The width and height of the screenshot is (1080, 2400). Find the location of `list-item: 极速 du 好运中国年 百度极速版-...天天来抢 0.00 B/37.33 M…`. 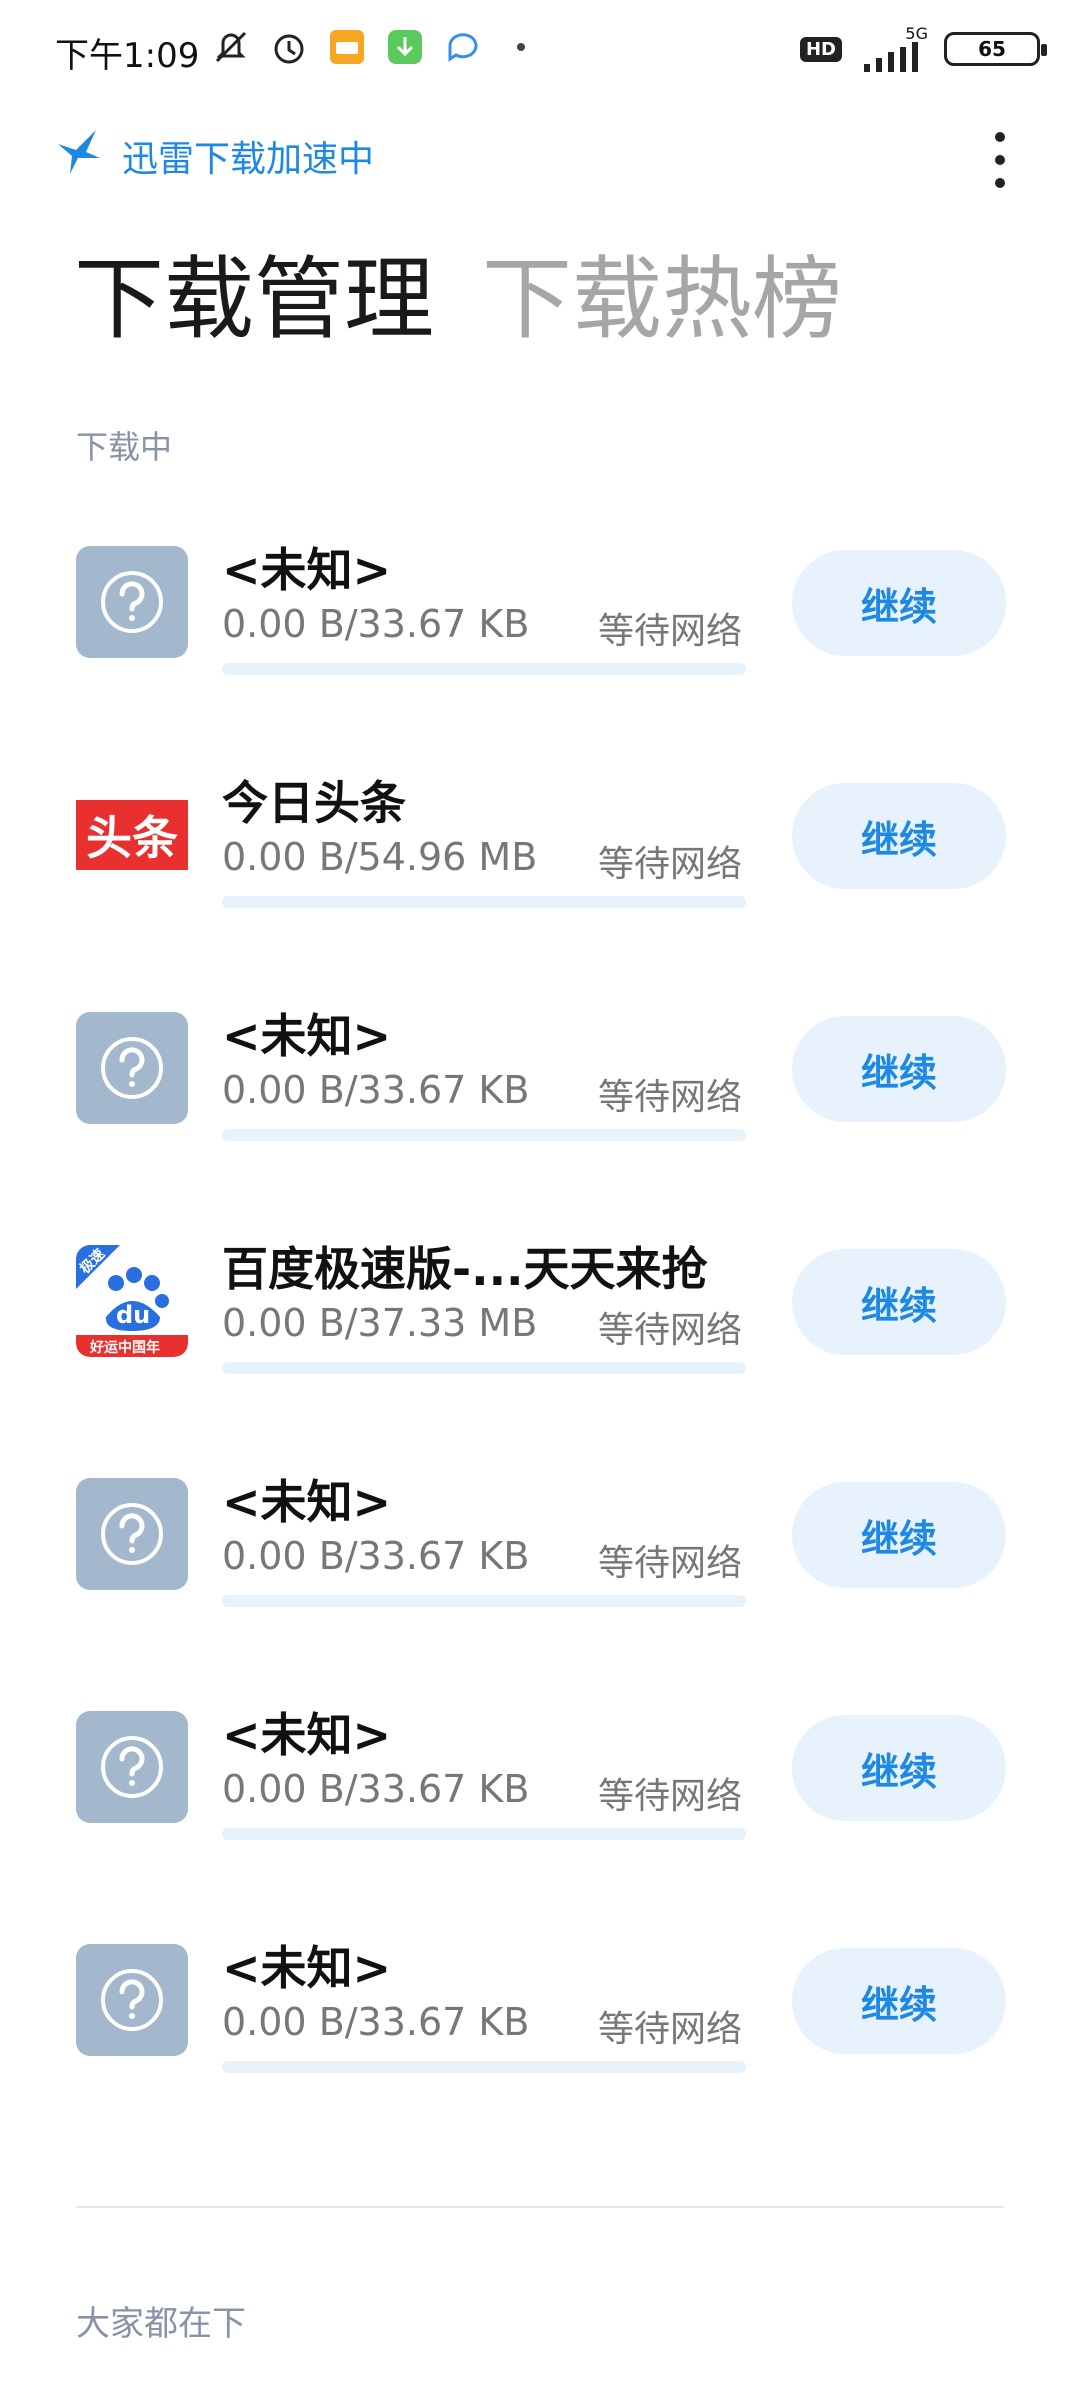

list-item: 极速 du 好运中国年 百度极速版-...天天来抢 0.00 B/37.33 M… is located at coordinates (540, 1325).